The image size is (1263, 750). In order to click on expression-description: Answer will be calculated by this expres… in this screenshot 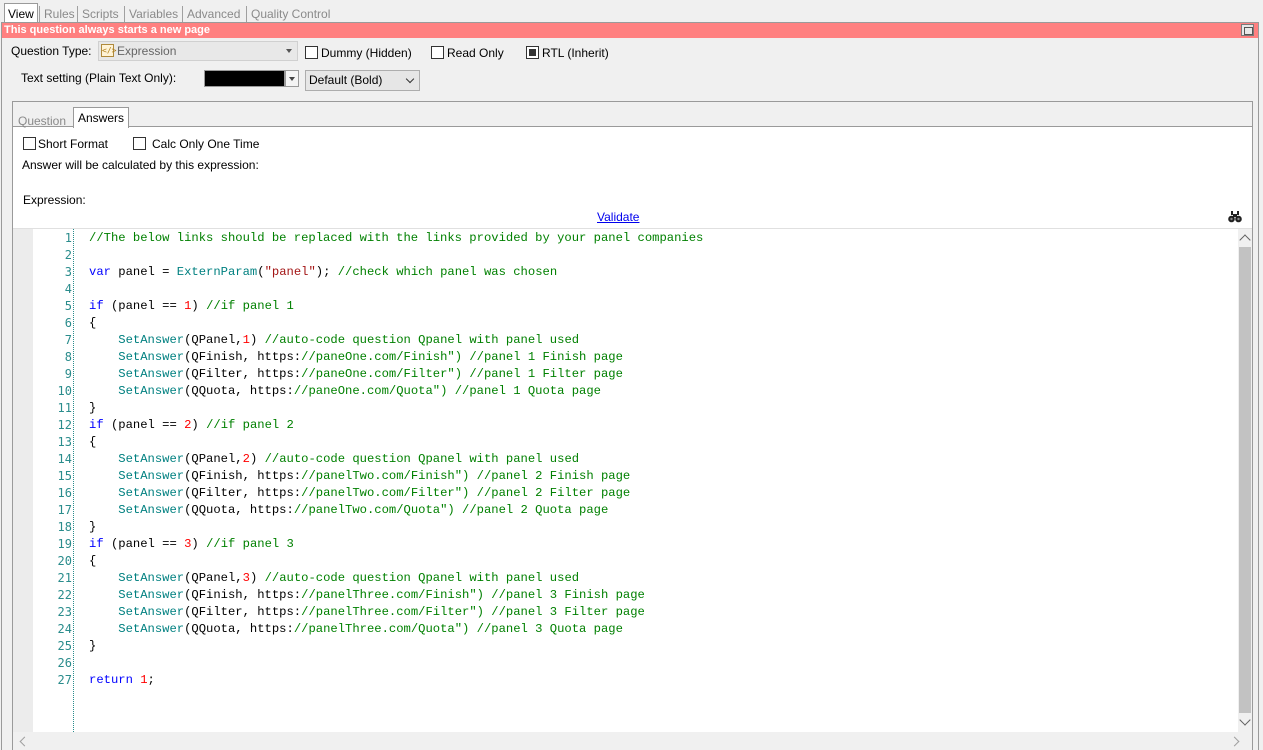, I will do `click(140, 165)`.